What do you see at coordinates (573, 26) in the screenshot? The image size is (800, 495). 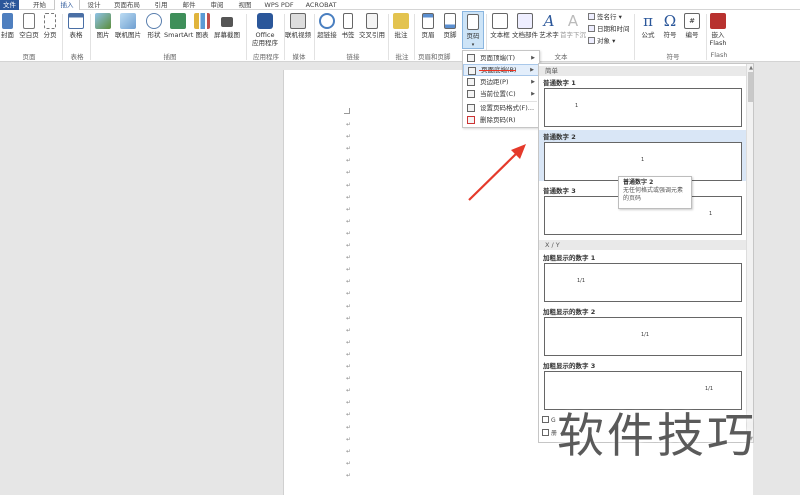 I see `dropcap-button: A 首字下沉` at bounding box center [573, 26].